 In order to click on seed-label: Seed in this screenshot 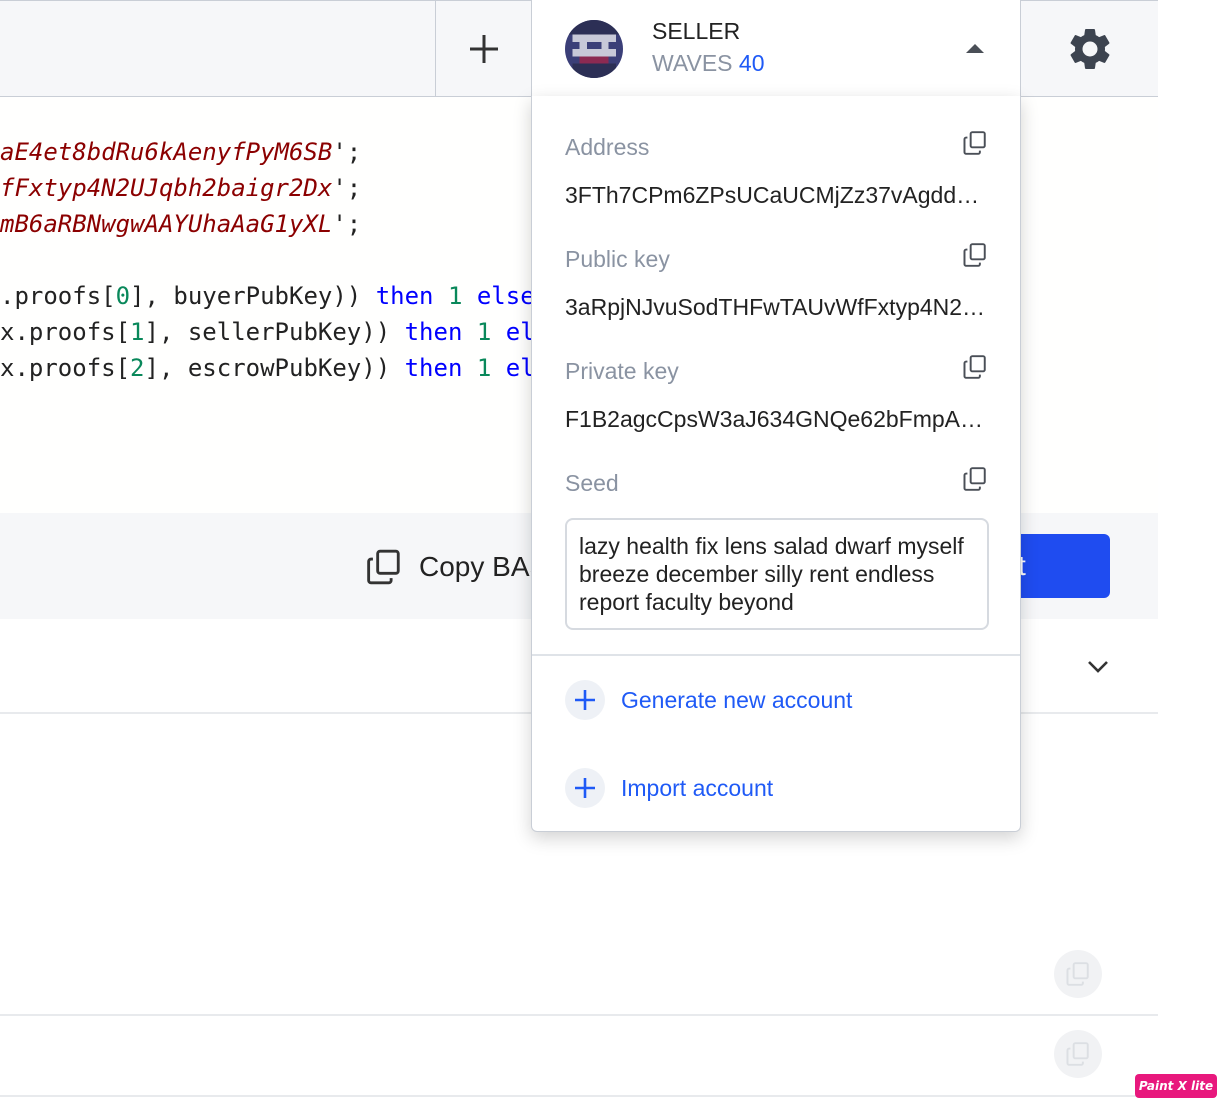, I will do `click(592, 483)`.